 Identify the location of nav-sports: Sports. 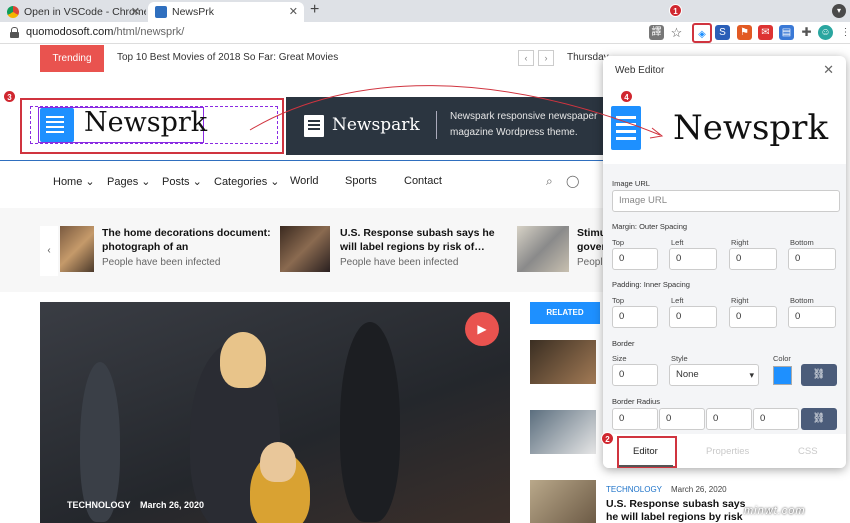
(361, 181).